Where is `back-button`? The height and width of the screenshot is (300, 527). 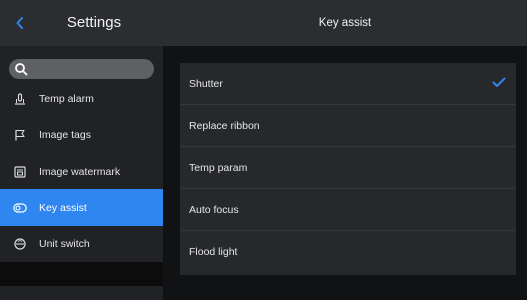 back-button is located at coordinates (20, 23).